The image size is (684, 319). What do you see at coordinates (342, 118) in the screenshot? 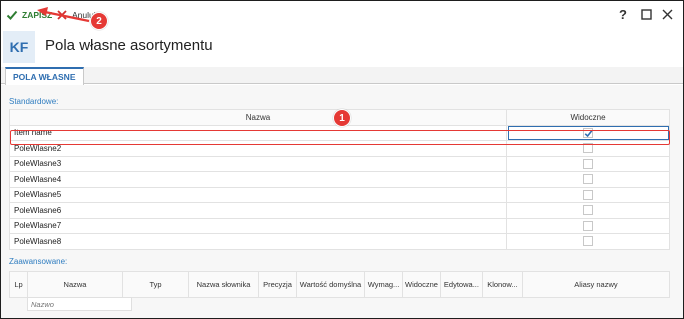
I see `annotation-marker-1: 1` at bounding box center [342, 118].